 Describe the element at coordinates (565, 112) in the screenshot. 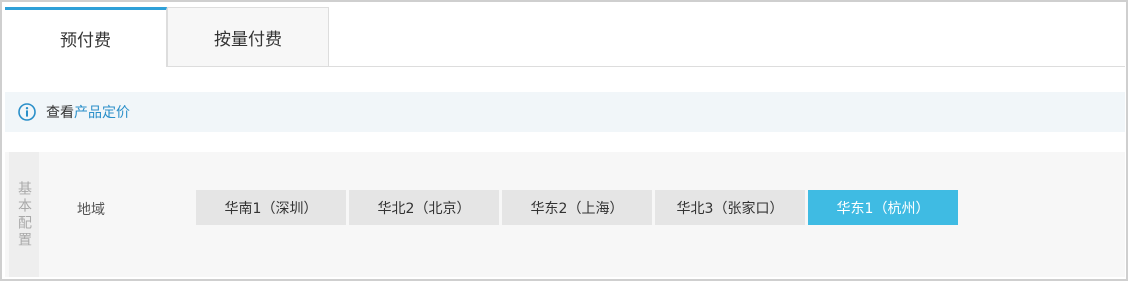

I see `info-bar: 查看 产品定价` at that location.